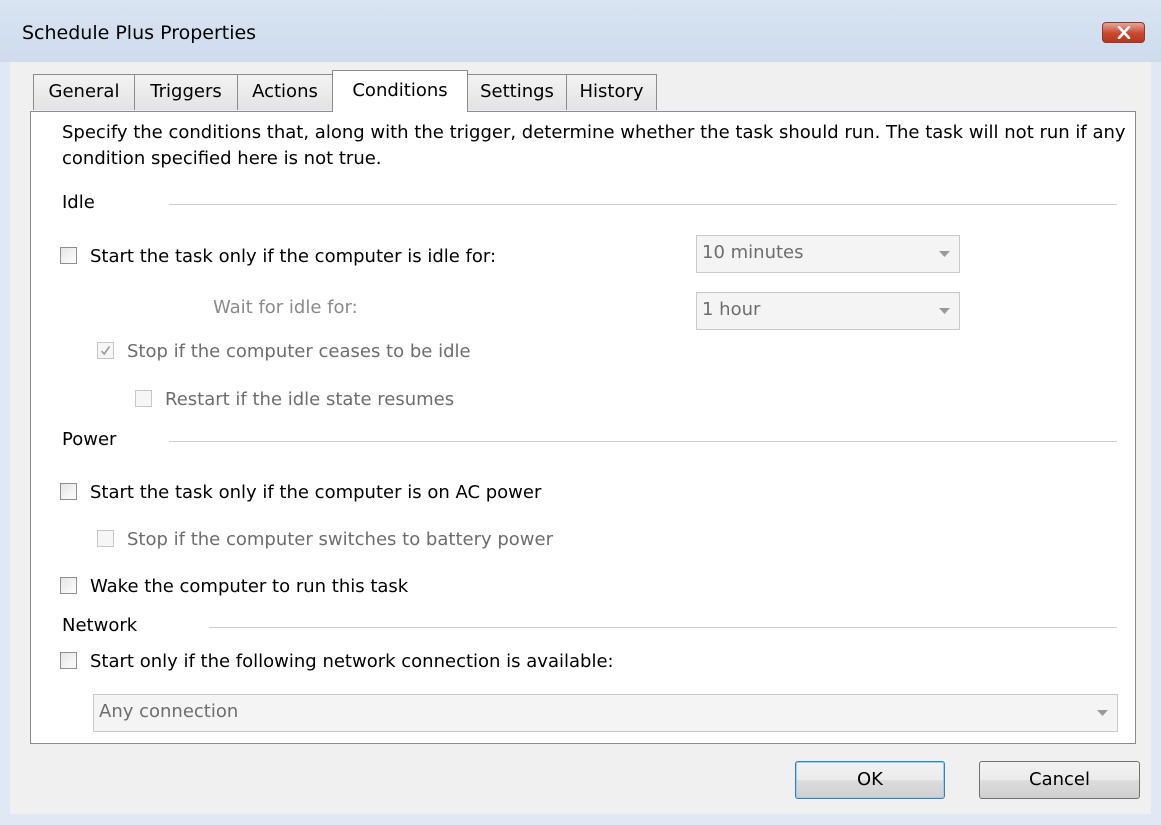  What do you see at coordinates (249, 586) in the screenshot?
I see `wake-to-run-label: Wake the computer to run this task` at bounding box center [249, 586].